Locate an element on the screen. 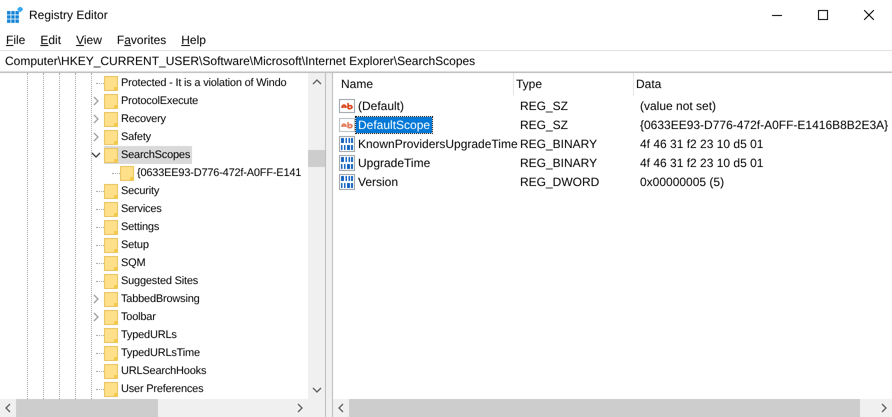 The height and width of the screenshot is (417, 892). window-title: Registry Editor is located at coordinates (68, 15).